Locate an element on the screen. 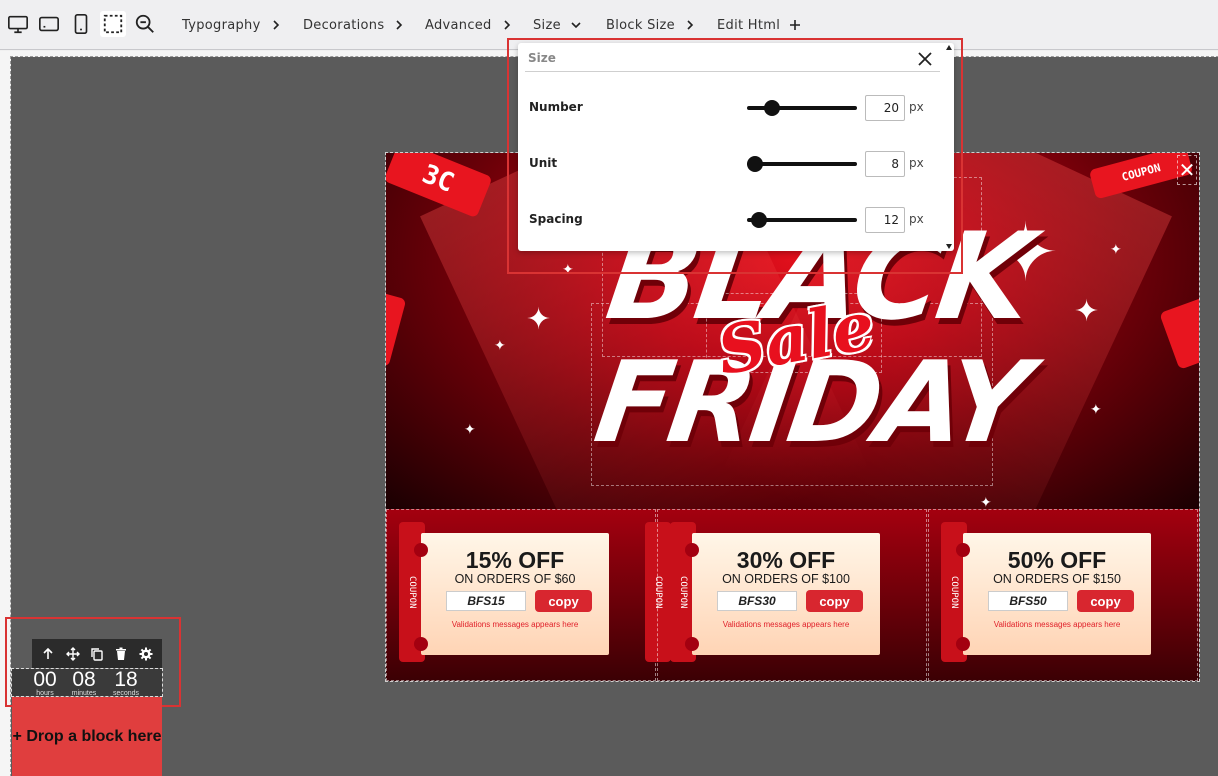 The height and width of the screenshot is (776, 1218). unit-slider is located at coordinates (802, 164).